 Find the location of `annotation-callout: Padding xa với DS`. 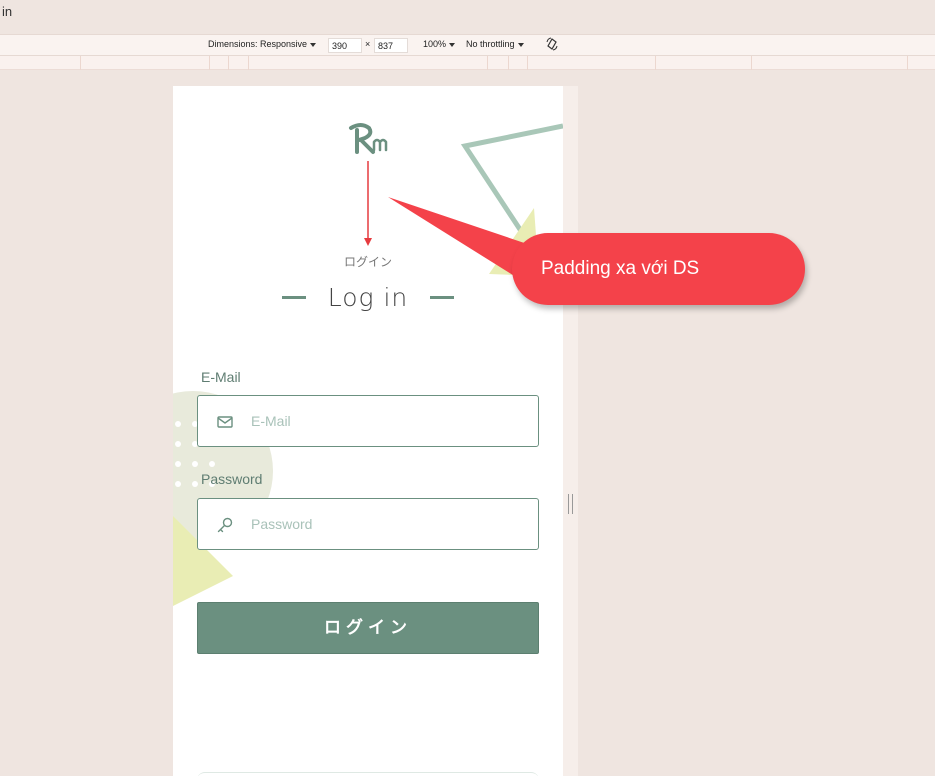

annotation-callout: Padding xa với DS is located at coordinates (658, 269).